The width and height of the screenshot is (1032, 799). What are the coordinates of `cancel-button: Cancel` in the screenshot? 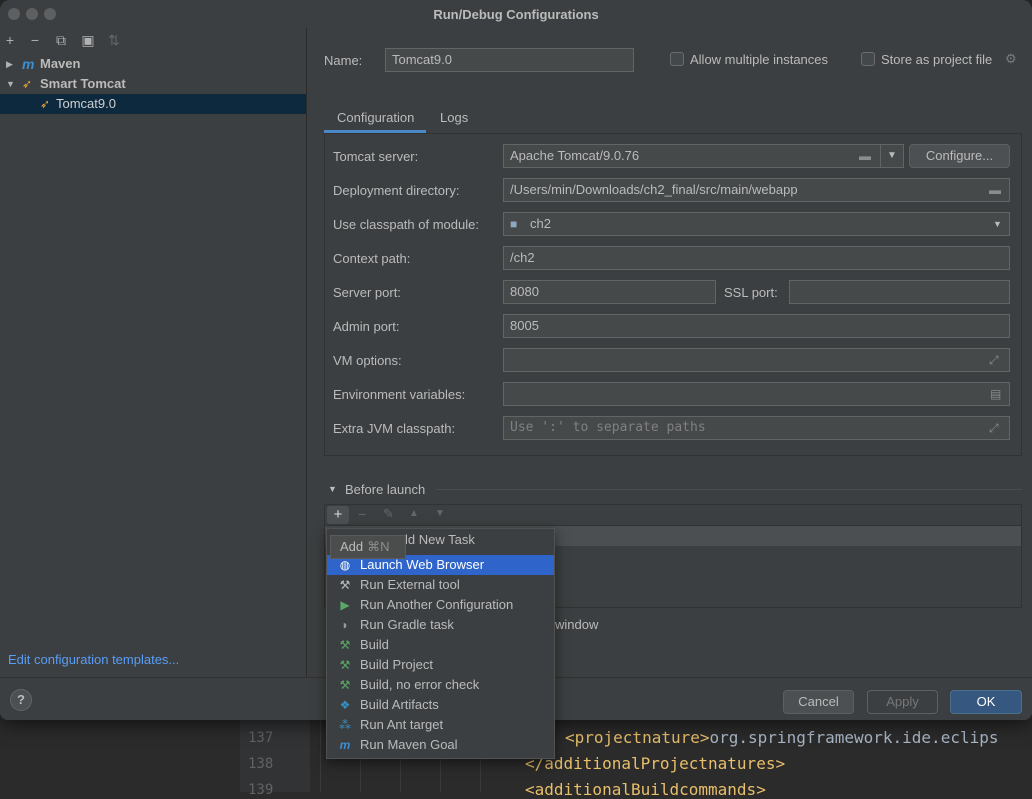 It's located at (818, 702).